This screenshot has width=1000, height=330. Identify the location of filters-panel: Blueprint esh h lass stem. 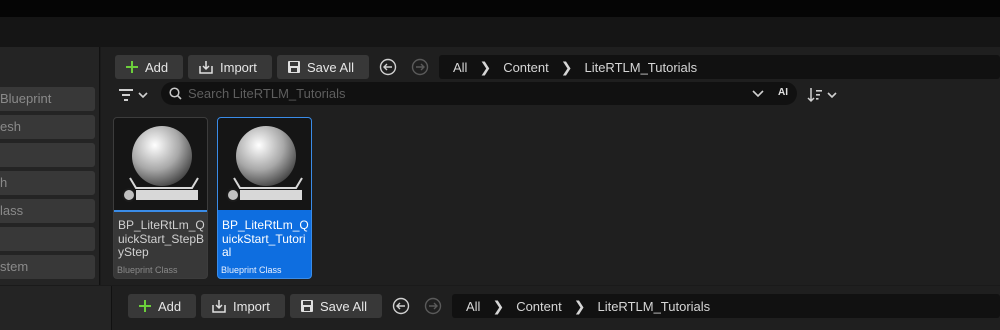
(50, 166).